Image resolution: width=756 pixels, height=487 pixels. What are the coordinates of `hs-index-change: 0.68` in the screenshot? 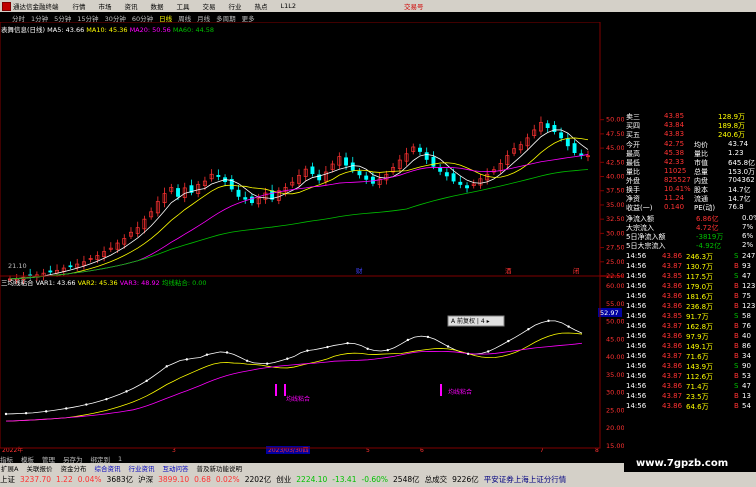 It's located at (202, 479).